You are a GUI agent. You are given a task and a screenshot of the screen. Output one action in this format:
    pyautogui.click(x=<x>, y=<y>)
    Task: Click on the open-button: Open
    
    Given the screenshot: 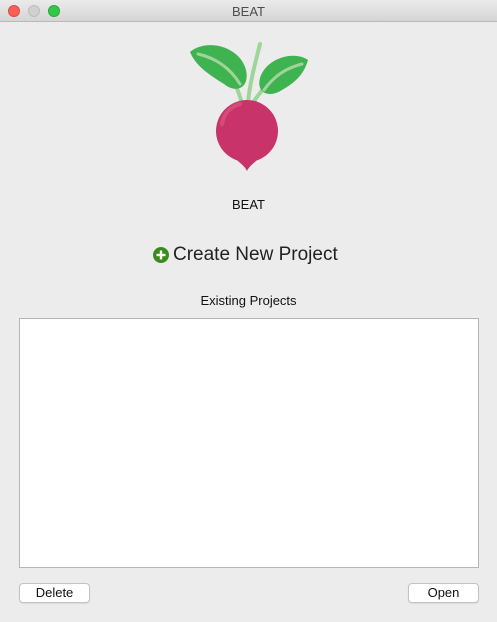 What is the action you would take?
    pyautogui.click(x=443, y=593)
    